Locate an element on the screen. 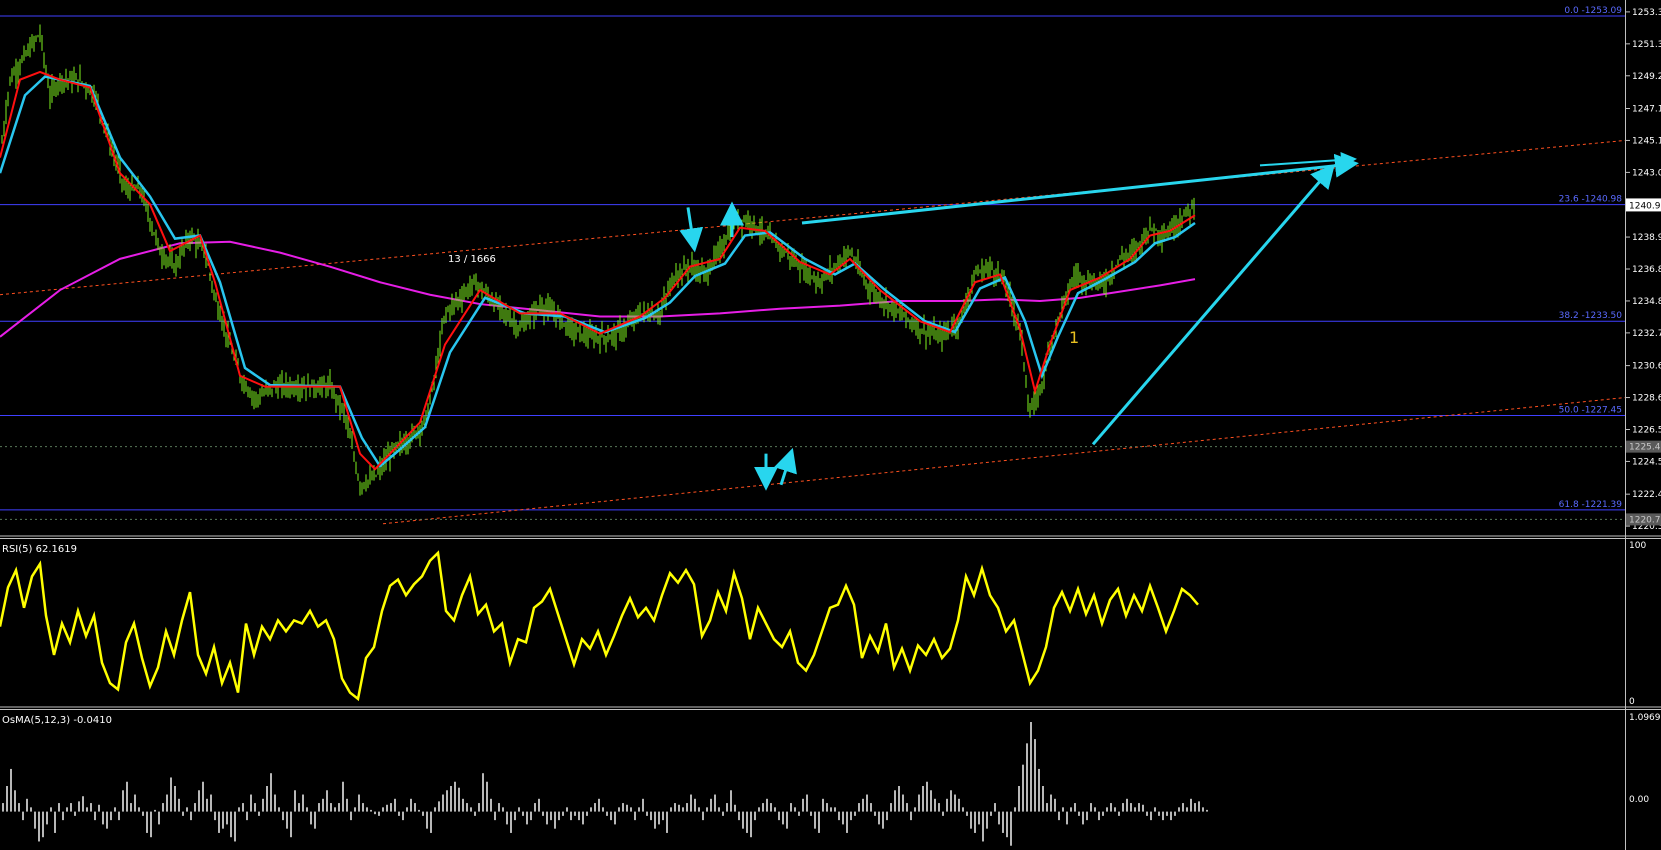 The width and height of the screenshot is (1661, 850). osma-zero-tick: 0.00 is located at coordinates (1639, 800).